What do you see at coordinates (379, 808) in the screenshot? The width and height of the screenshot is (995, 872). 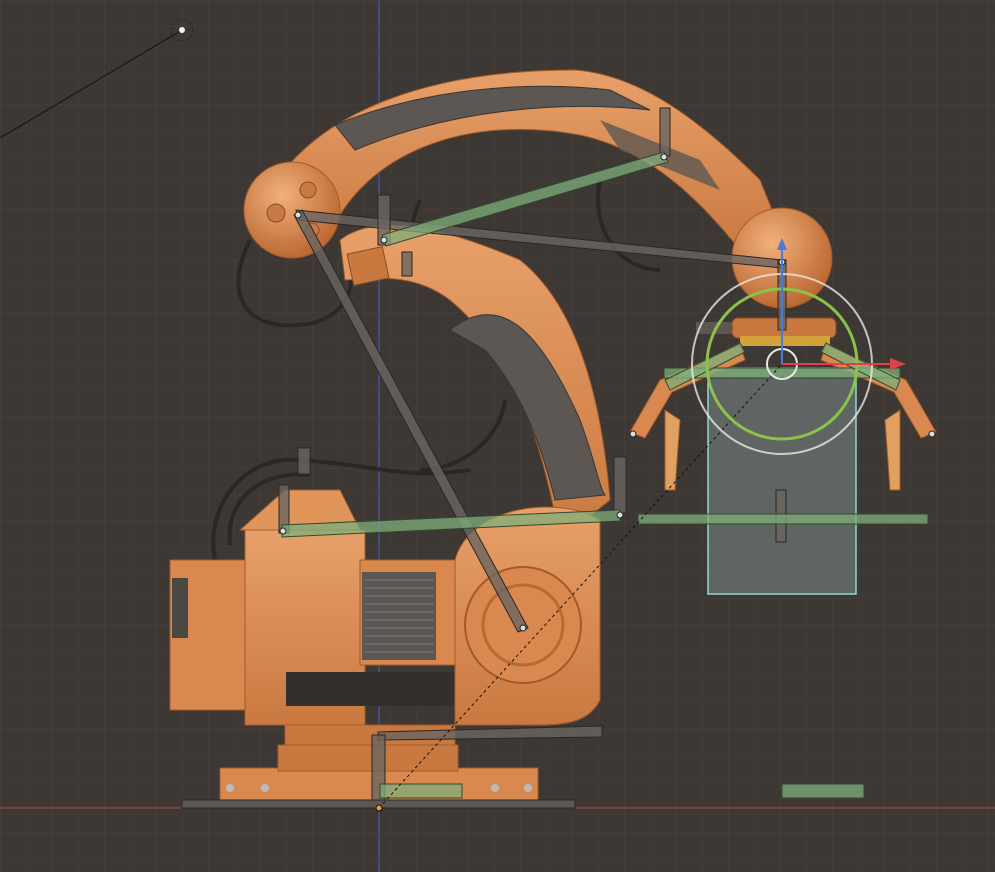 I see `object-origin-icon` at bounding box center [379, 808].